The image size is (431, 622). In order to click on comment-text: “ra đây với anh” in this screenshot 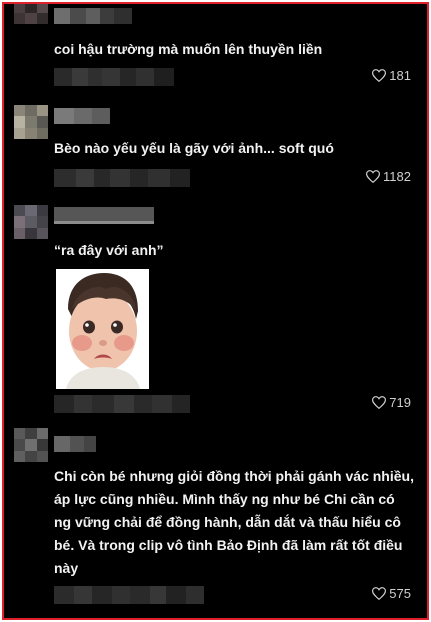, I will do `click(109, 250)`.